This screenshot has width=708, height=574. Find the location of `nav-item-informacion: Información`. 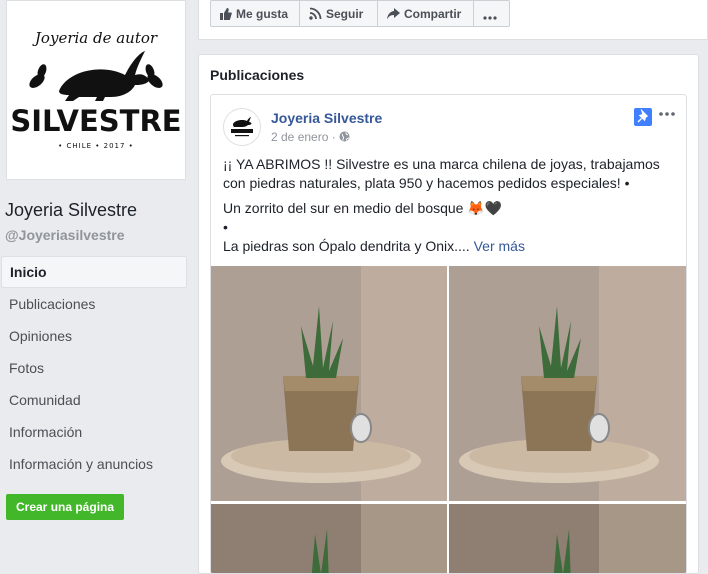

nav-item-informacion: Información is located at coordinates (93, 432).